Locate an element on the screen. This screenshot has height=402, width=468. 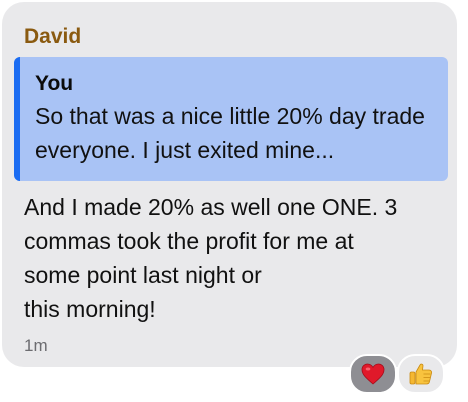
heart-icon is located at coordinates (373, 374).